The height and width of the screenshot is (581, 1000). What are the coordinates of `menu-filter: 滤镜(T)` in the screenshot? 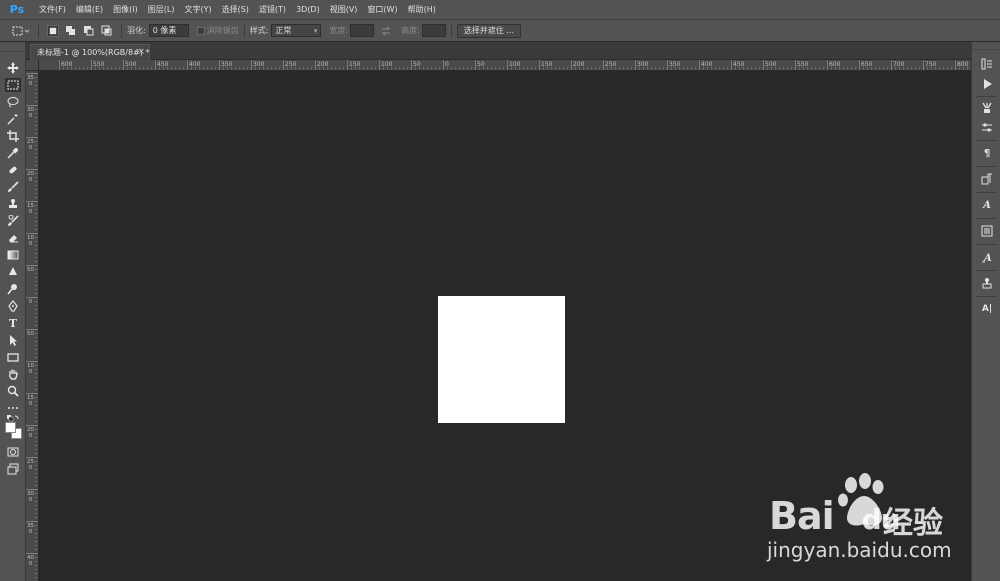 It's located at (272, 9).